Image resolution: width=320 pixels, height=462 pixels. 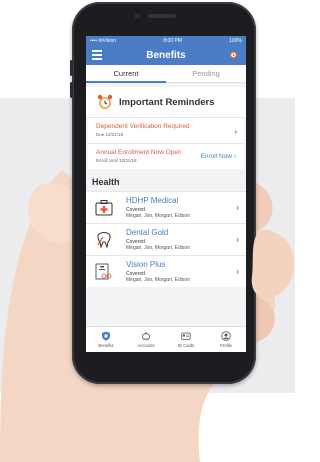 What do you see at coordinates (186, 336) in the screenshot?
I see `id-card-icon` at bounding box center [186, 336].